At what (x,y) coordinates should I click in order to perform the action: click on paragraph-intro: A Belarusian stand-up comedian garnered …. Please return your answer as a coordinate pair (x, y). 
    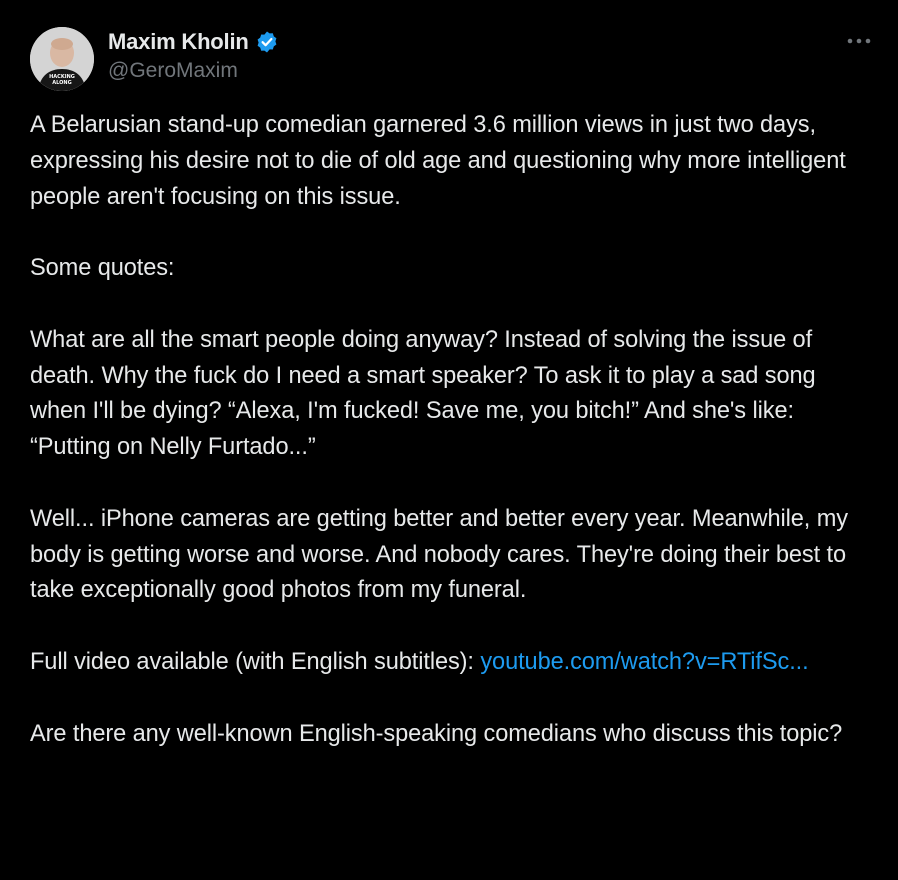
    Looking at the image, I should click on (441, 161).